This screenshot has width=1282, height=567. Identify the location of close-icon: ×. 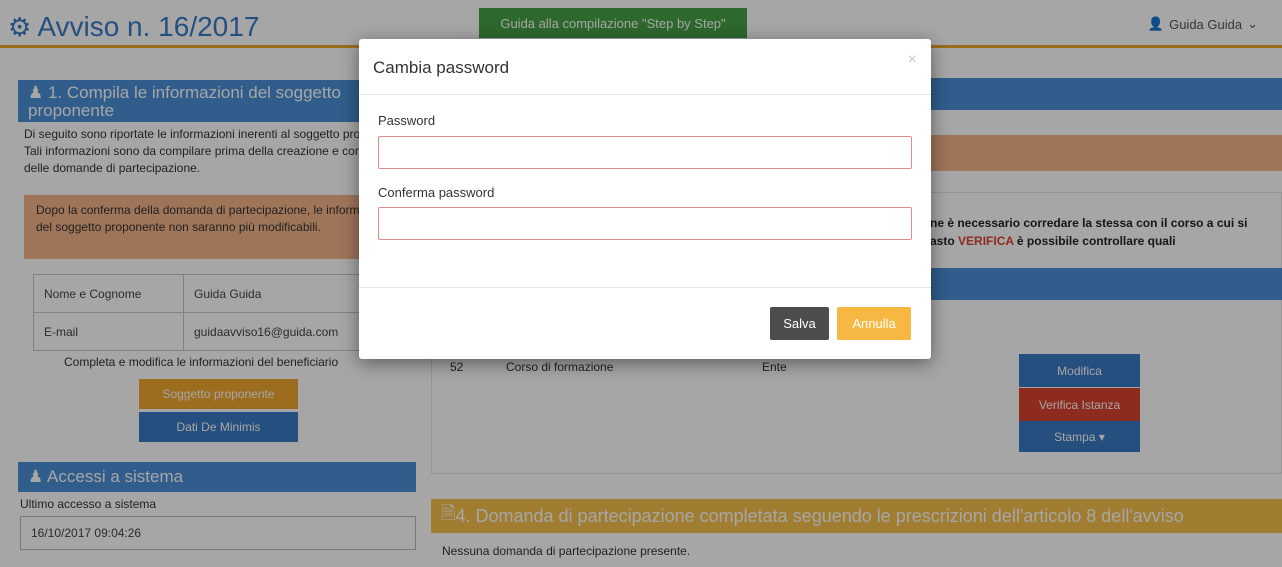
(912, 60).